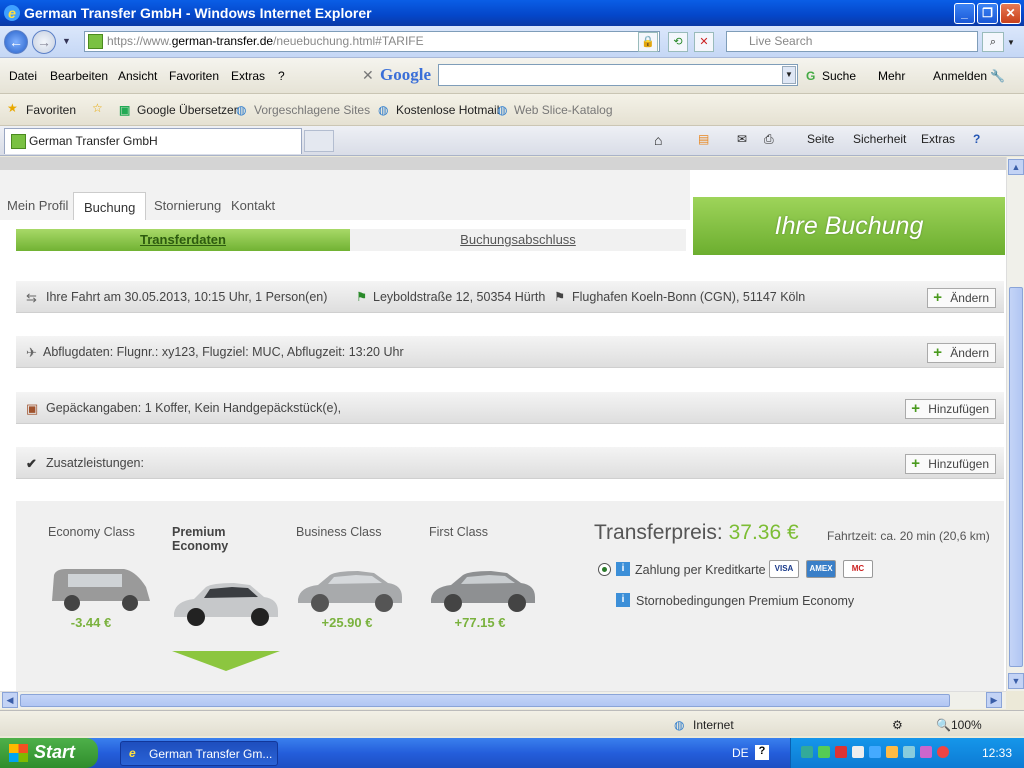 This screenshot has height=768, width=1024. Describe the element at coordinates (241, 110) in the screenshot. I see `ie-site-icon: ◍` at that location.